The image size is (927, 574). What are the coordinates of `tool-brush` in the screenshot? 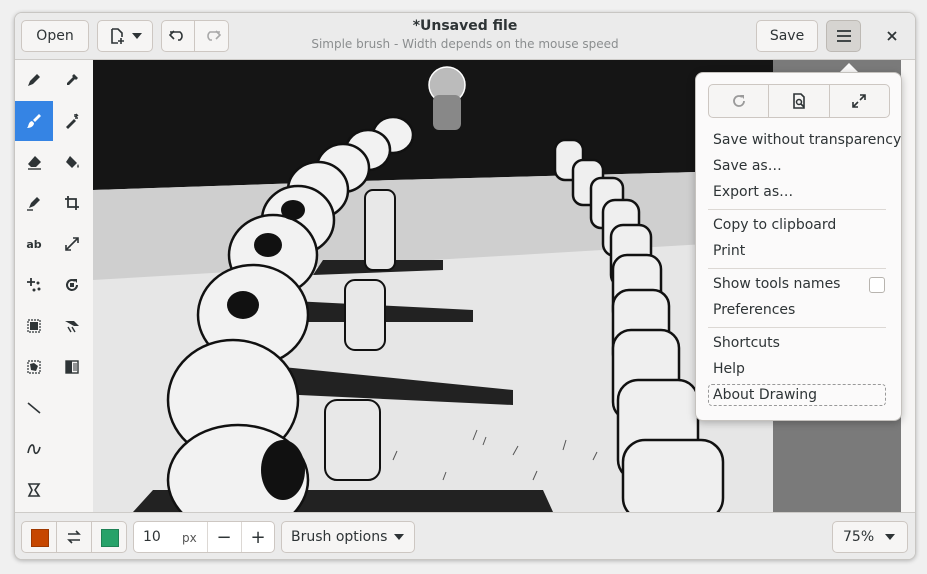 It's located at (34, 121).